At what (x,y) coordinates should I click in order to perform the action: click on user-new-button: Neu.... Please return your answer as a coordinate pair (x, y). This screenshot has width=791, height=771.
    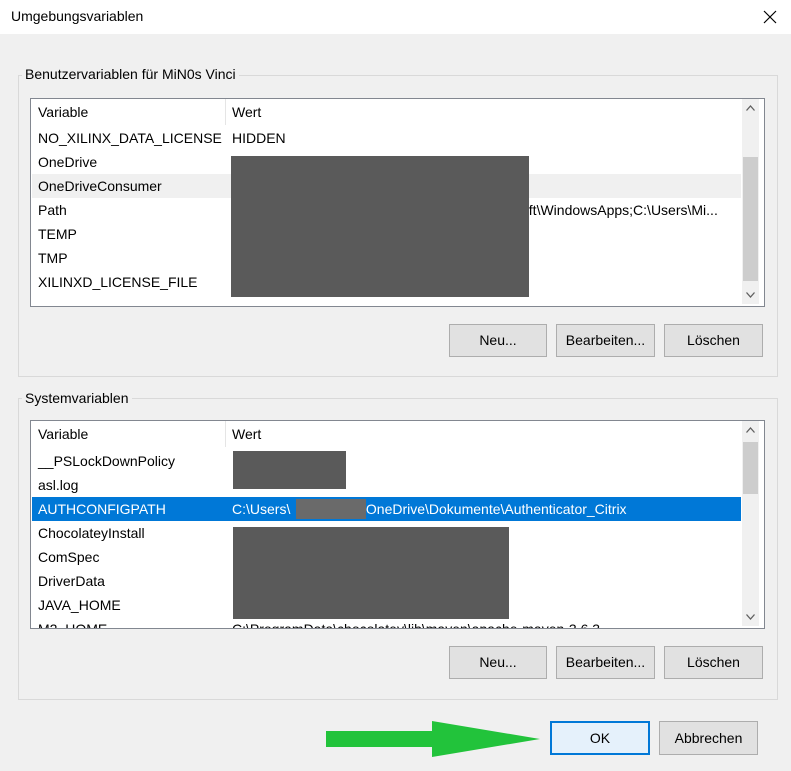
    Looking at the image, I should click on (498, 340).